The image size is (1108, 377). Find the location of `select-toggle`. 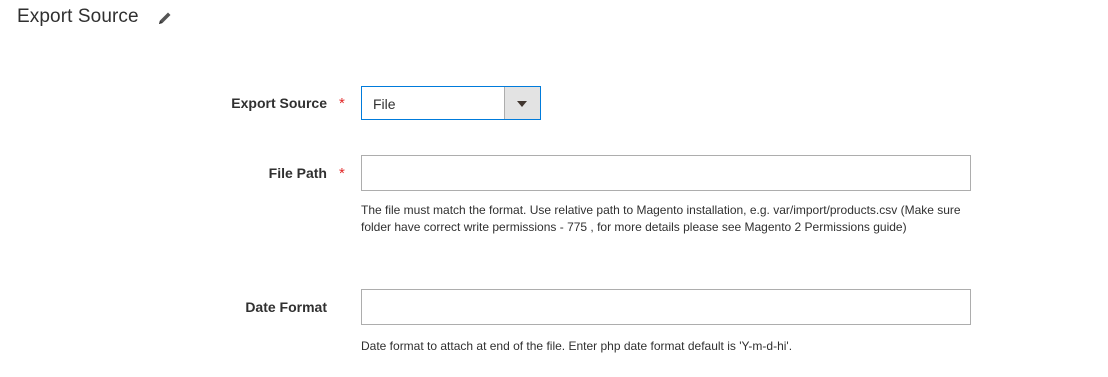

select-toggle is located at coordinates (522, 103).